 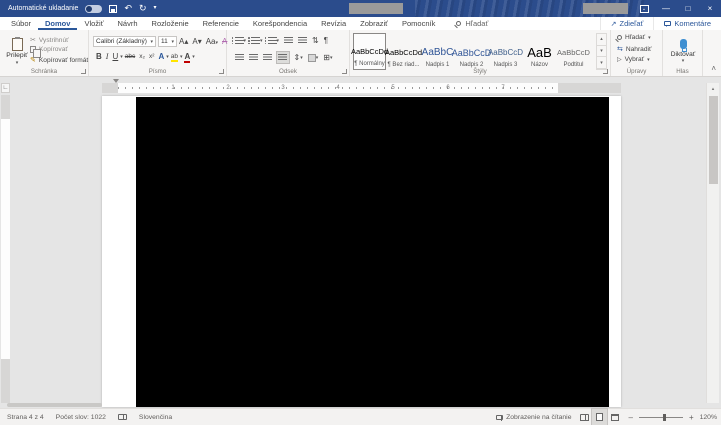 I want to click on font-color-button: A, so click(x=187, y=57).